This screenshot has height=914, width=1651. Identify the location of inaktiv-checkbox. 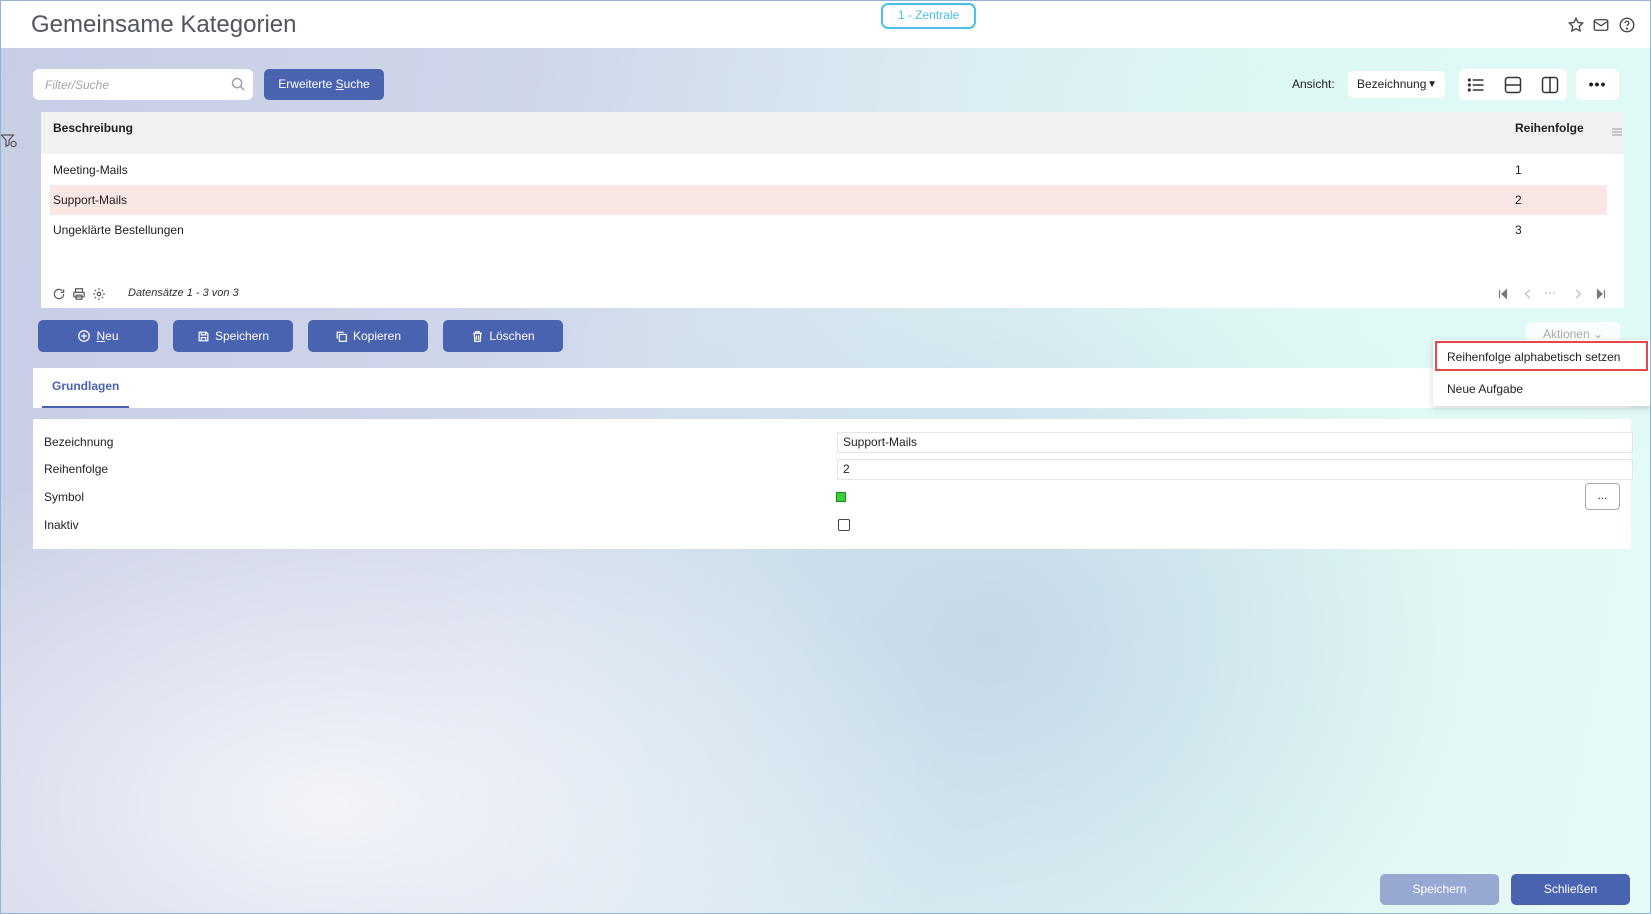
(844, 525).